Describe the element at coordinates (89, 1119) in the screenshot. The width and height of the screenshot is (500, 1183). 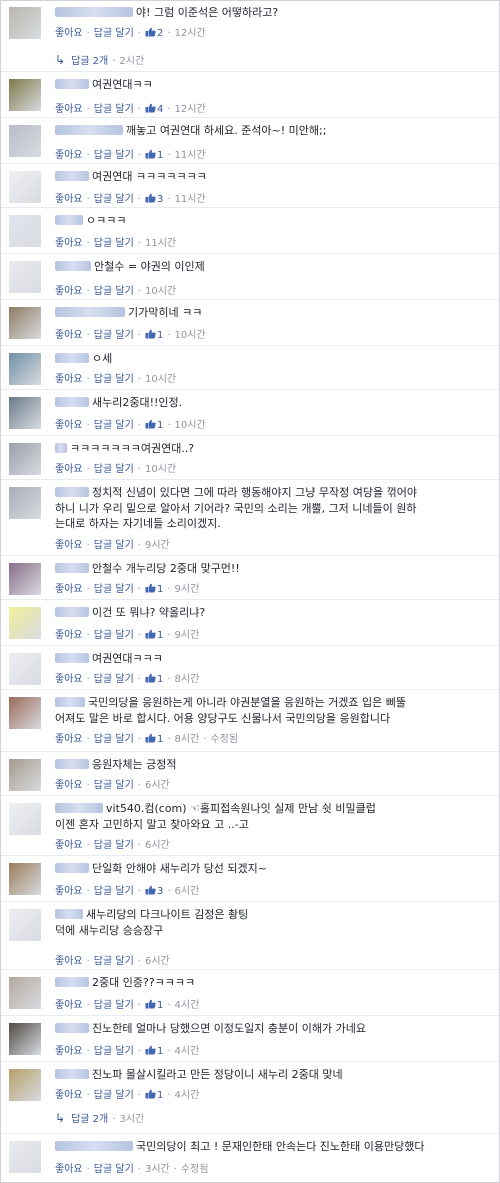
I see `view-replies-link: 답글 2개` at that location.